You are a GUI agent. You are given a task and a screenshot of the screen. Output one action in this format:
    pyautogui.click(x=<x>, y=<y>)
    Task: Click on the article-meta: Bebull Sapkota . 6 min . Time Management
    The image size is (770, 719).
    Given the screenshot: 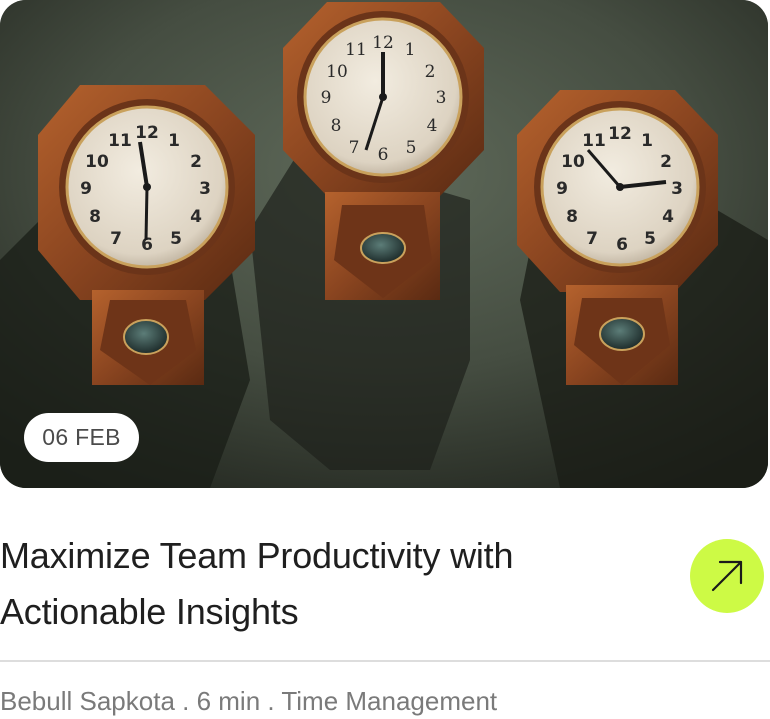 What is the action you would take?
    pyautogui.click(x=248, y=701)
    